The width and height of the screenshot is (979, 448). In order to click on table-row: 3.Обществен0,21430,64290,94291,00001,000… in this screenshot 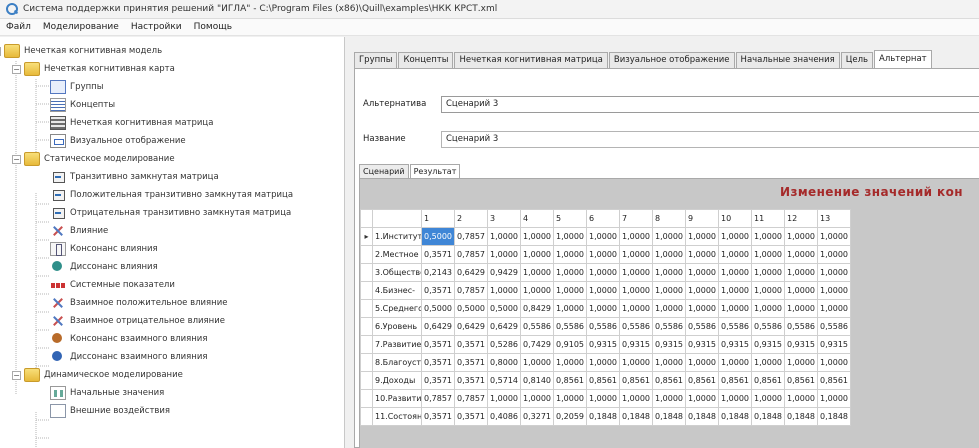, I will do `click(605, 272)`.